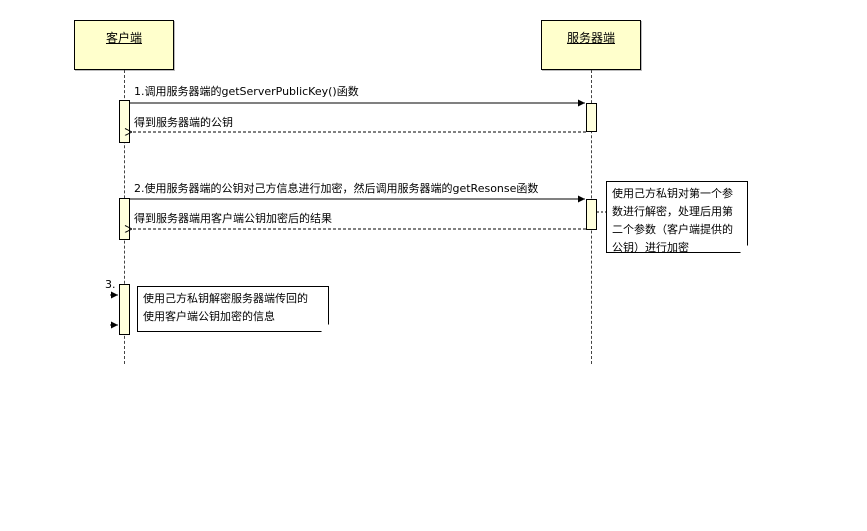  I want to click on note-client: 使用己方私钥解密服务器端传回的 使用客户端公钥加密的信息, so click(233, 309).